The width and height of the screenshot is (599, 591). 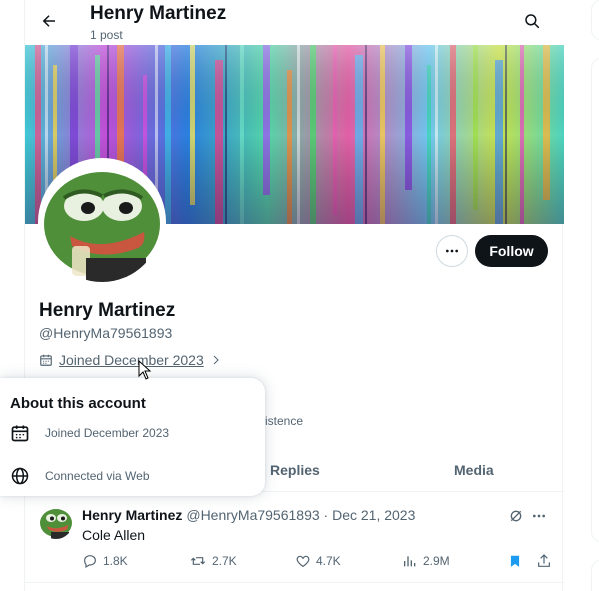 I want to click on post-text: Cole Allen, so click(x=114, y=535).